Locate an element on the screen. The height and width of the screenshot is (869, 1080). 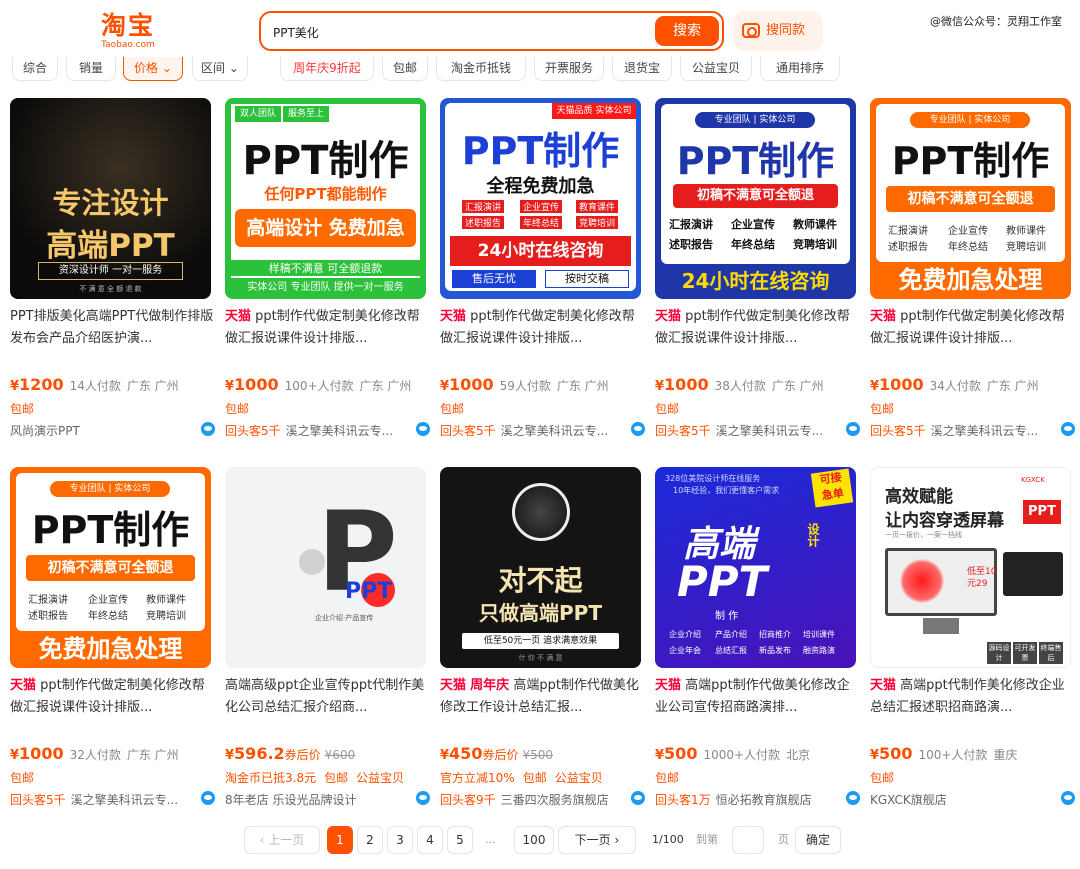
product-image: 对不起 只做高端PPT 低至50元一页 追求满意效果 什 你 不 满 意 is located at coordinates (540, 567).